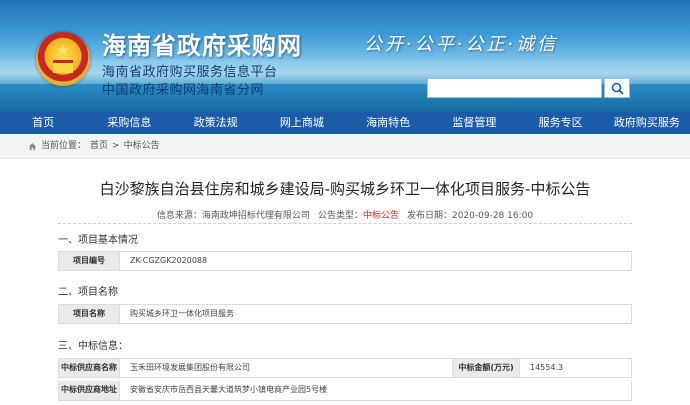  I want to click on search-icon, so click(617, 88).